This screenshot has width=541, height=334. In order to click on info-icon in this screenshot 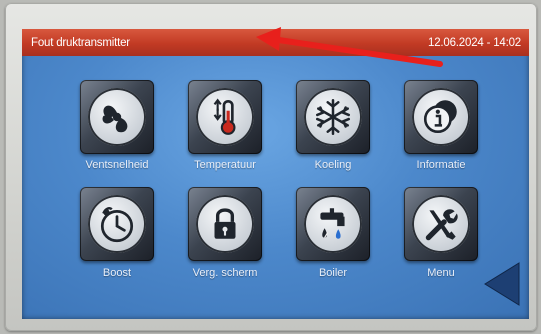, I will do `click(441, 117)`.